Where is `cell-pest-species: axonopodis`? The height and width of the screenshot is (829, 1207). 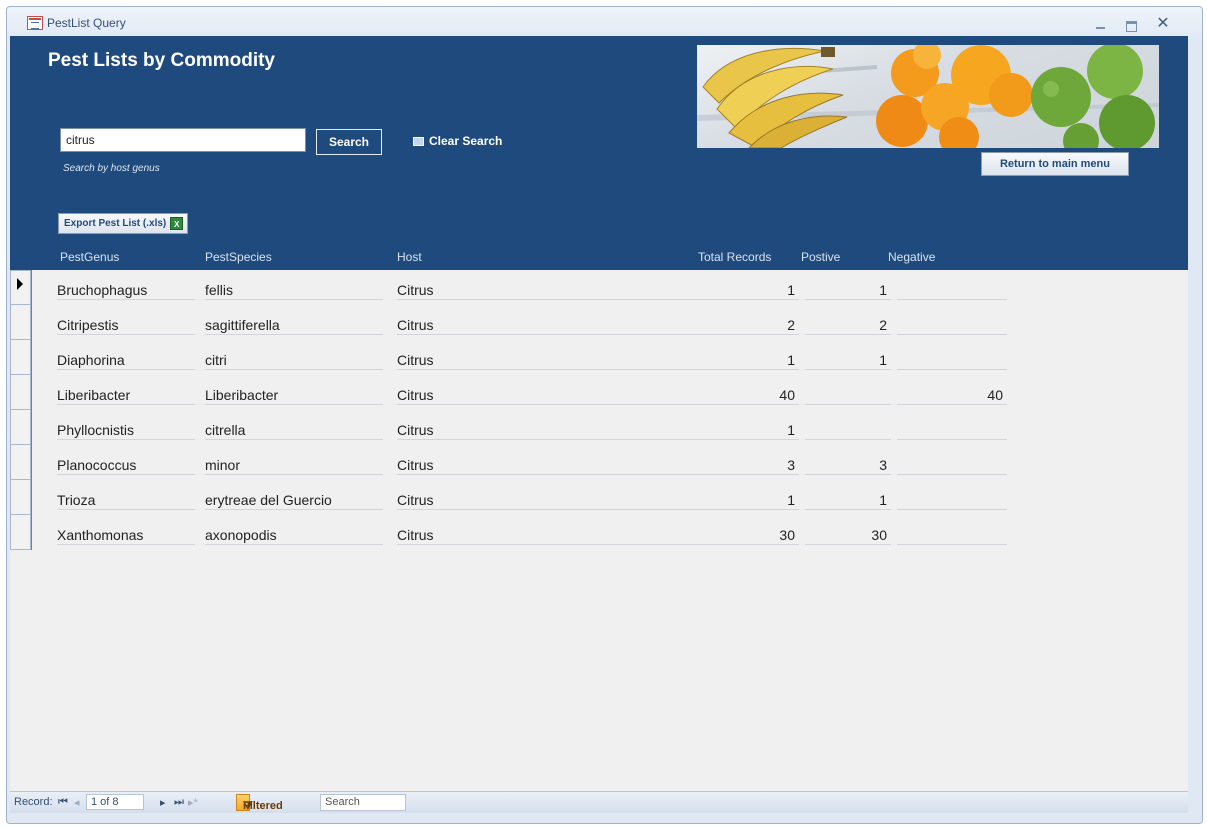 cell-pest-species: axonopodis is located at coordinates (294, 535).